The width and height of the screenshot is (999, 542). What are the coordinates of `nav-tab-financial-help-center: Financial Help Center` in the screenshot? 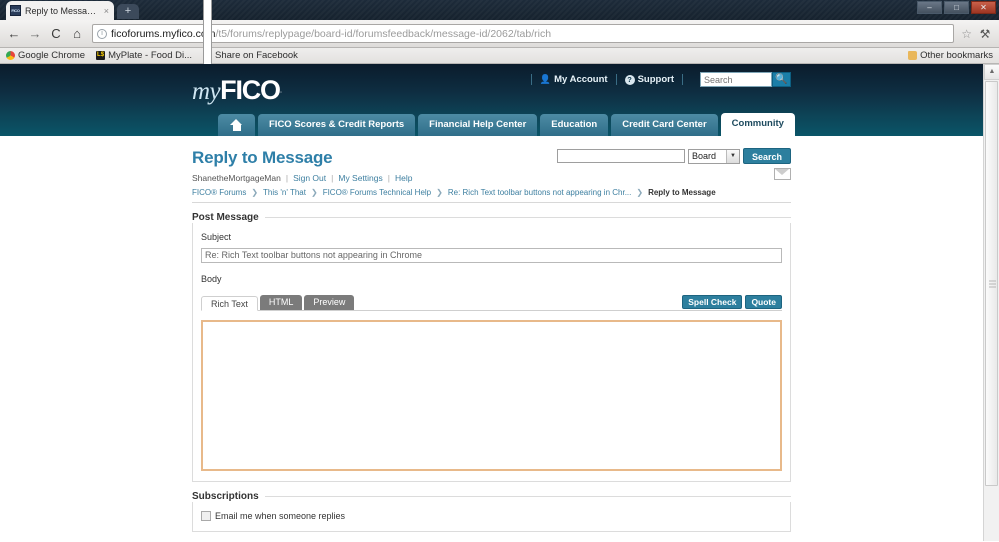 It's located at (478, 125).